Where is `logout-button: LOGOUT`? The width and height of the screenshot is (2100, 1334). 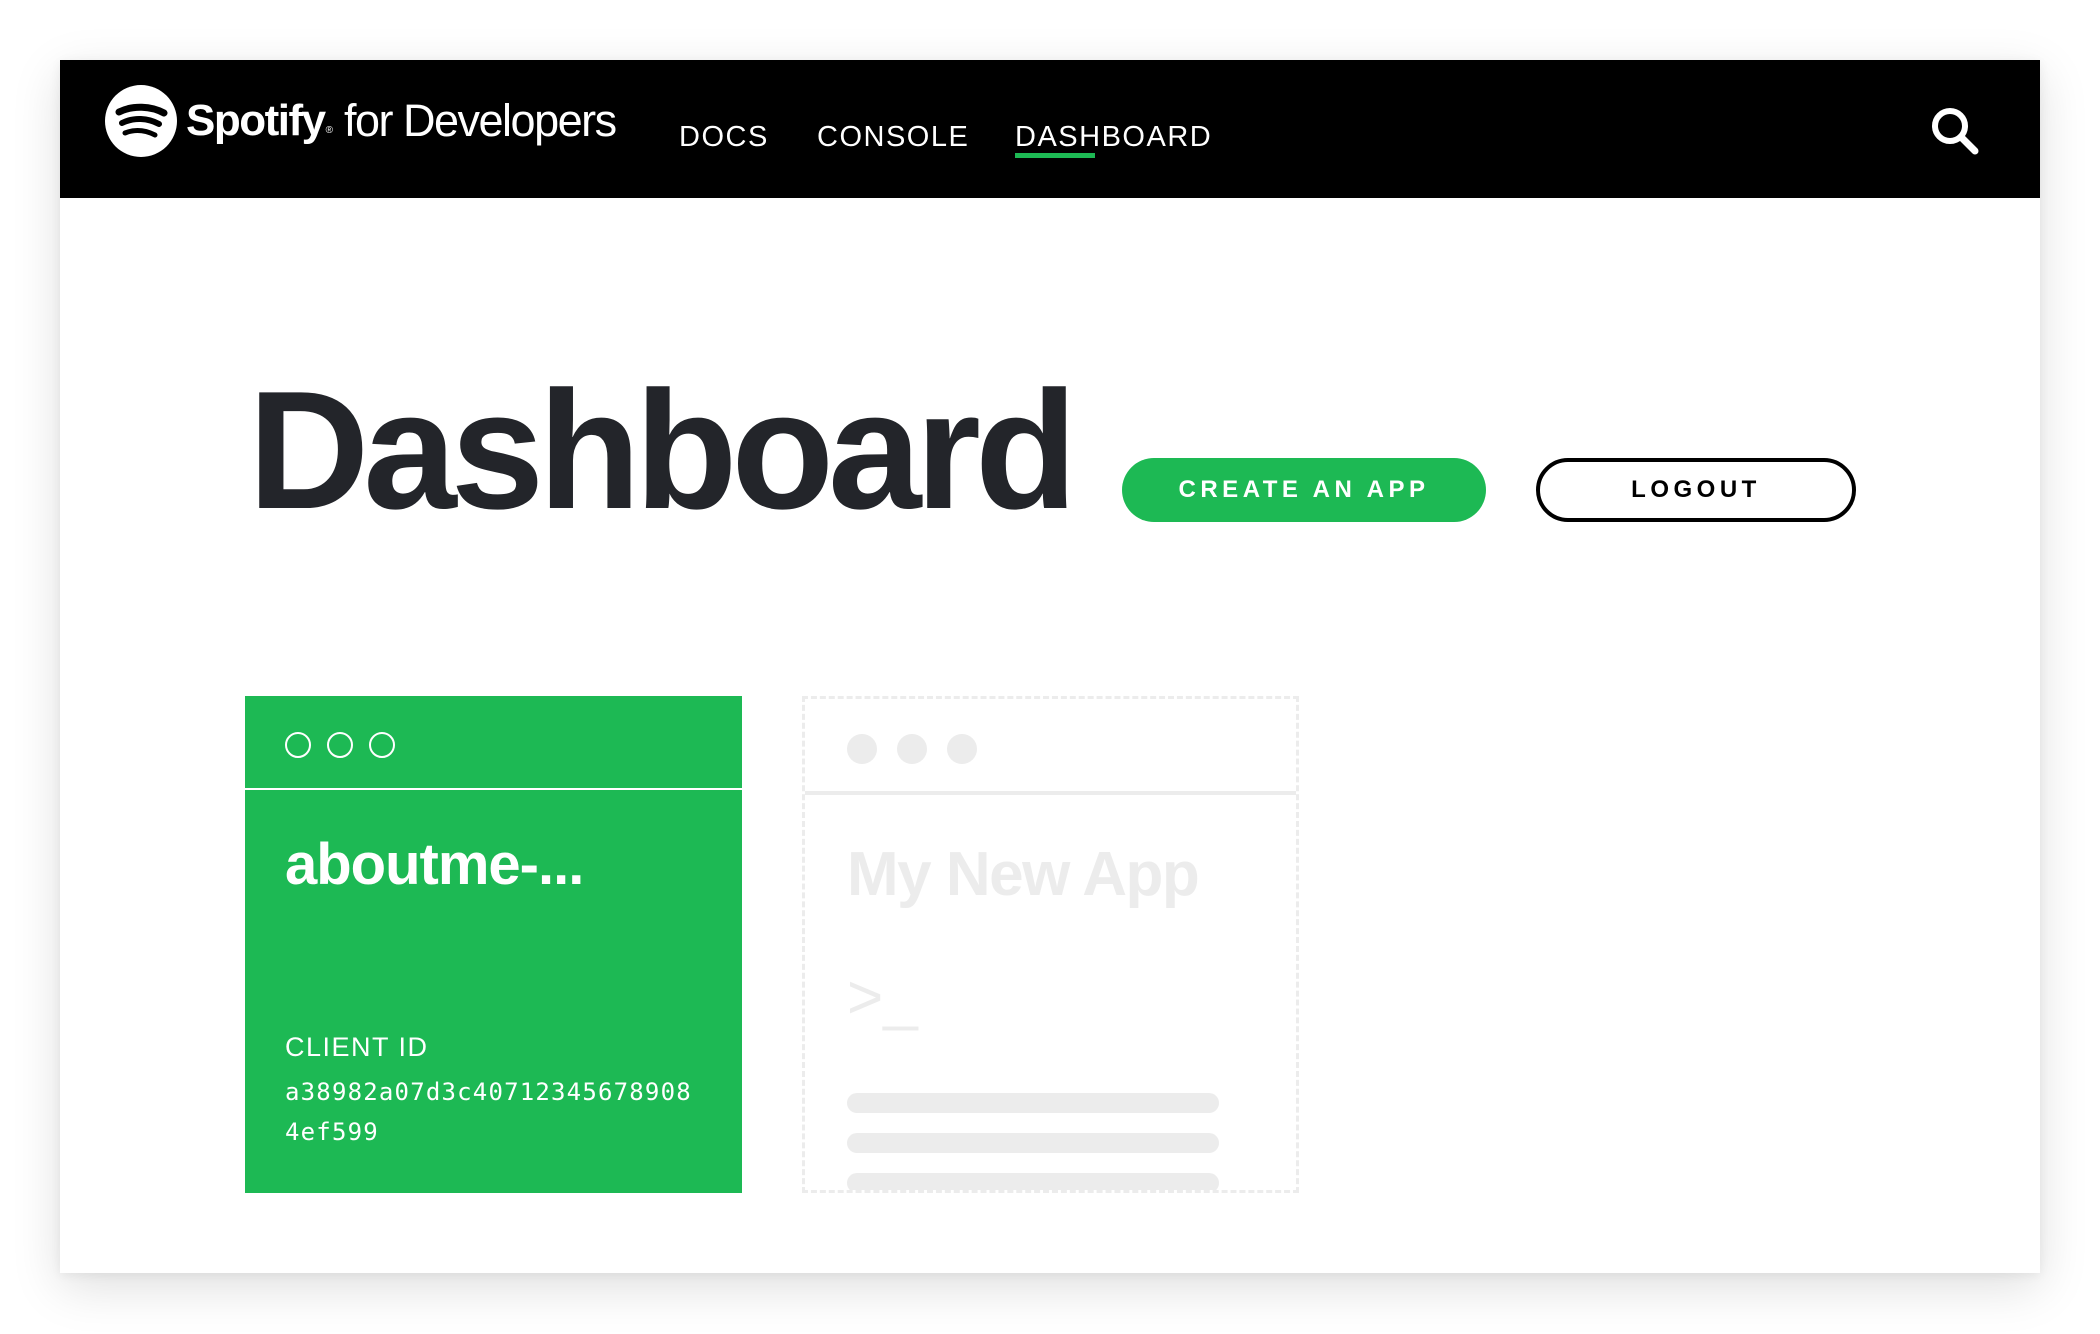
logout-button: LOGOUT is located at coordinates (1696, 490).